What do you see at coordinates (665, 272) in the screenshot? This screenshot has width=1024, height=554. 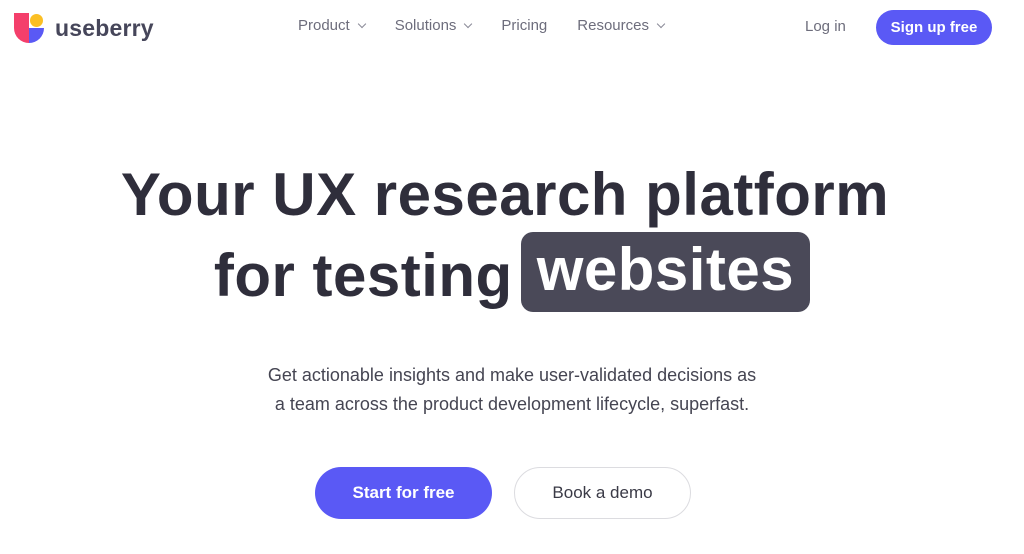 I see `hero-title-highlight: websites` at bounding box center [665, 272].